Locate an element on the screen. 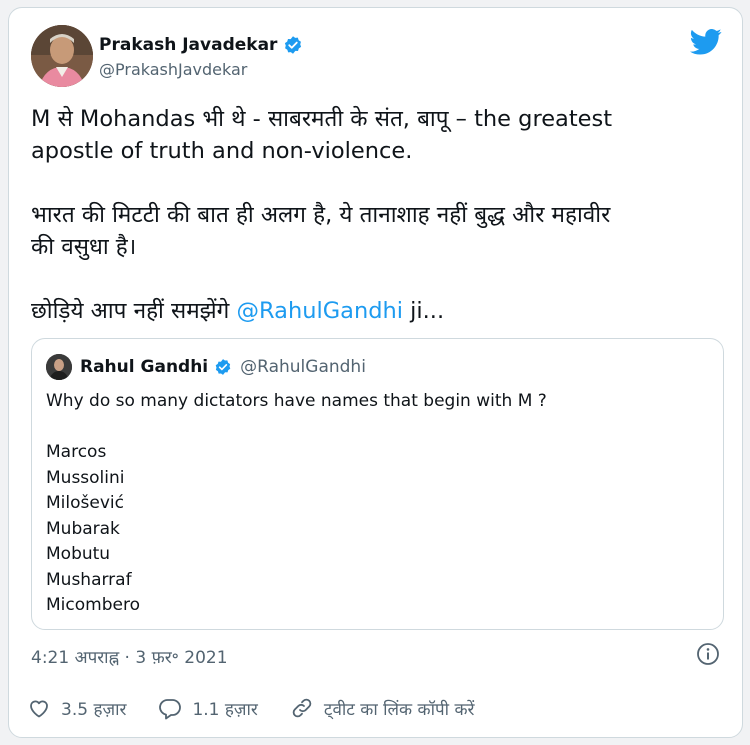 The width and height of the screenshot is (750, 745). reply-button: 1.1 हज़ार is located at coordinates (208, 708).